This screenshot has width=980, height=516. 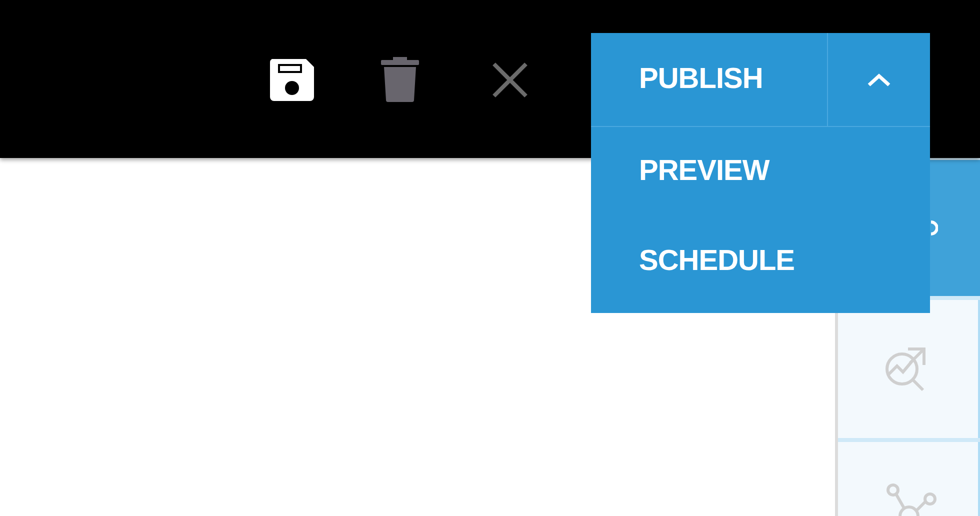 I want to click on menu-item: PREVIEW, so click(x=760, y=172).